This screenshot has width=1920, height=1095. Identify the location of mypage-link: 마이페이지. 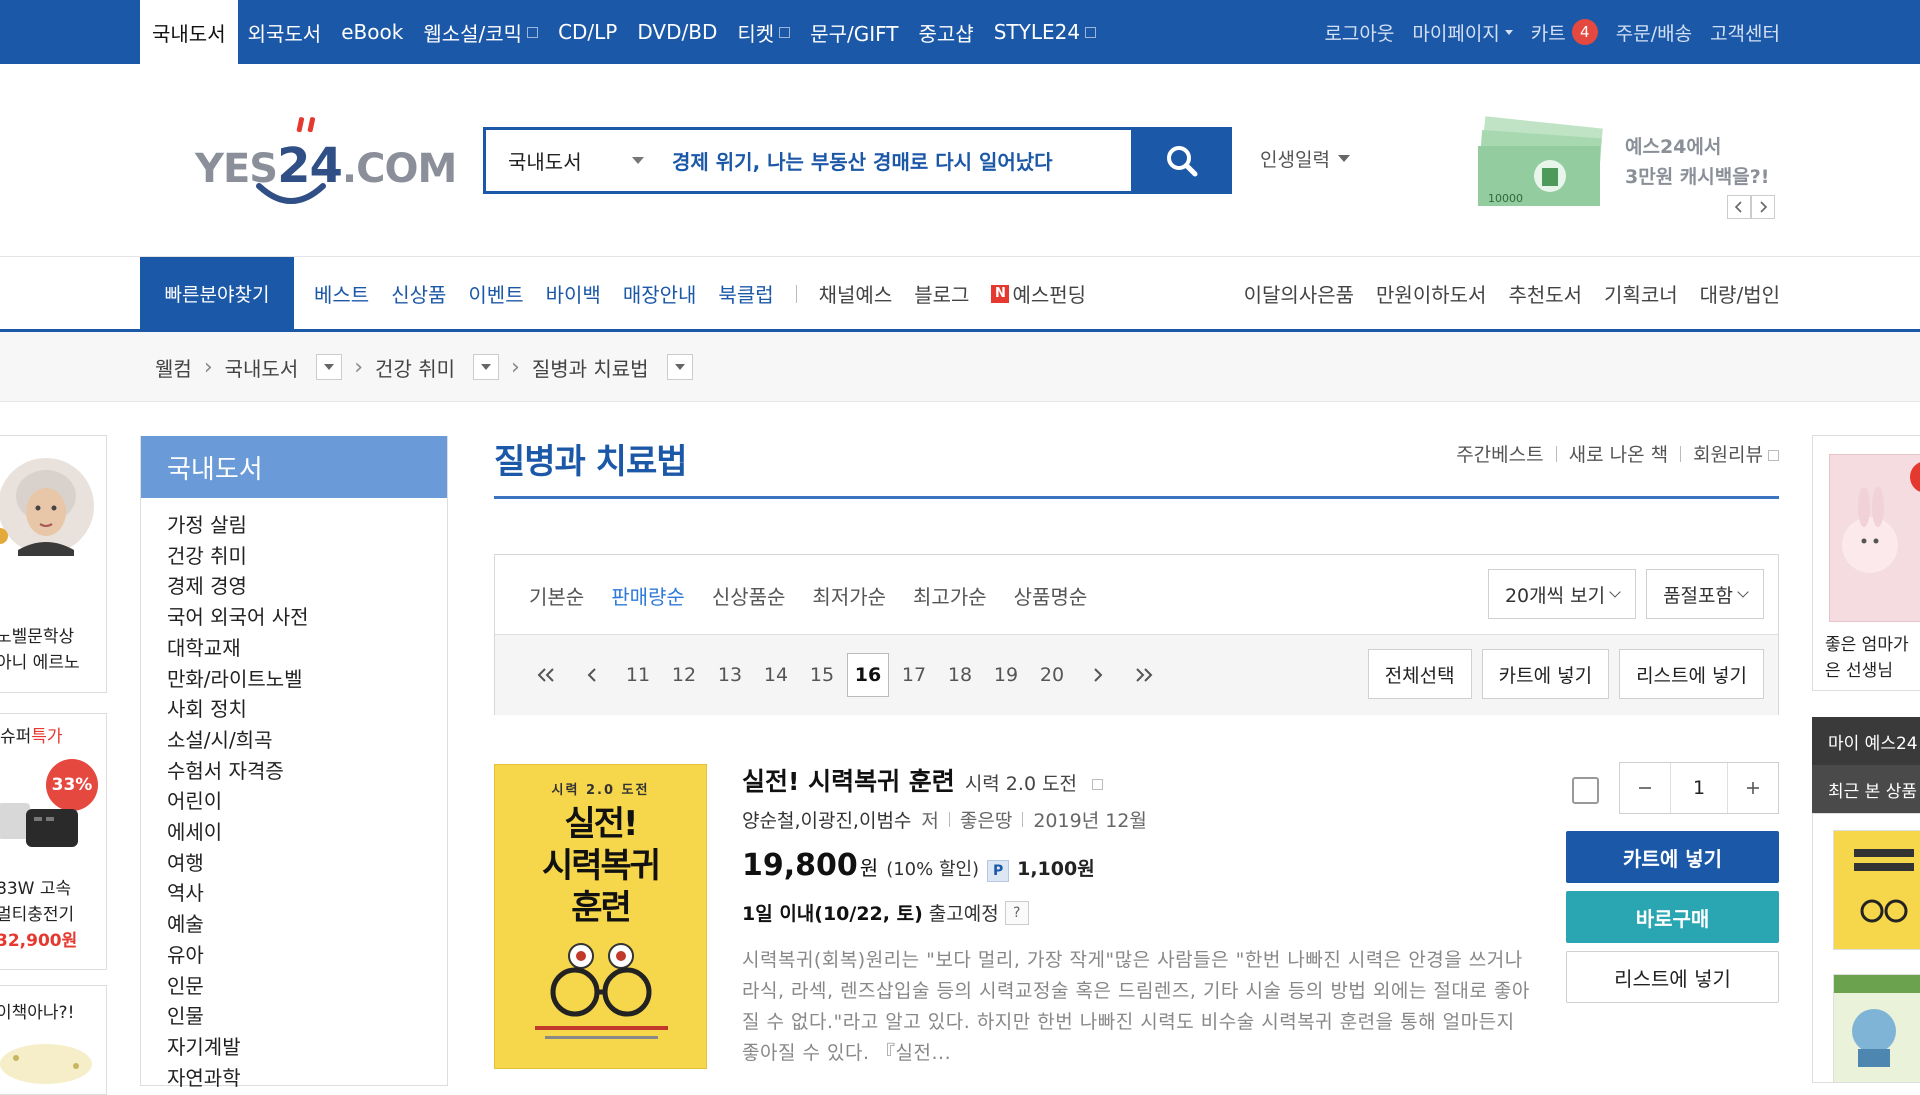
(1462, 32).